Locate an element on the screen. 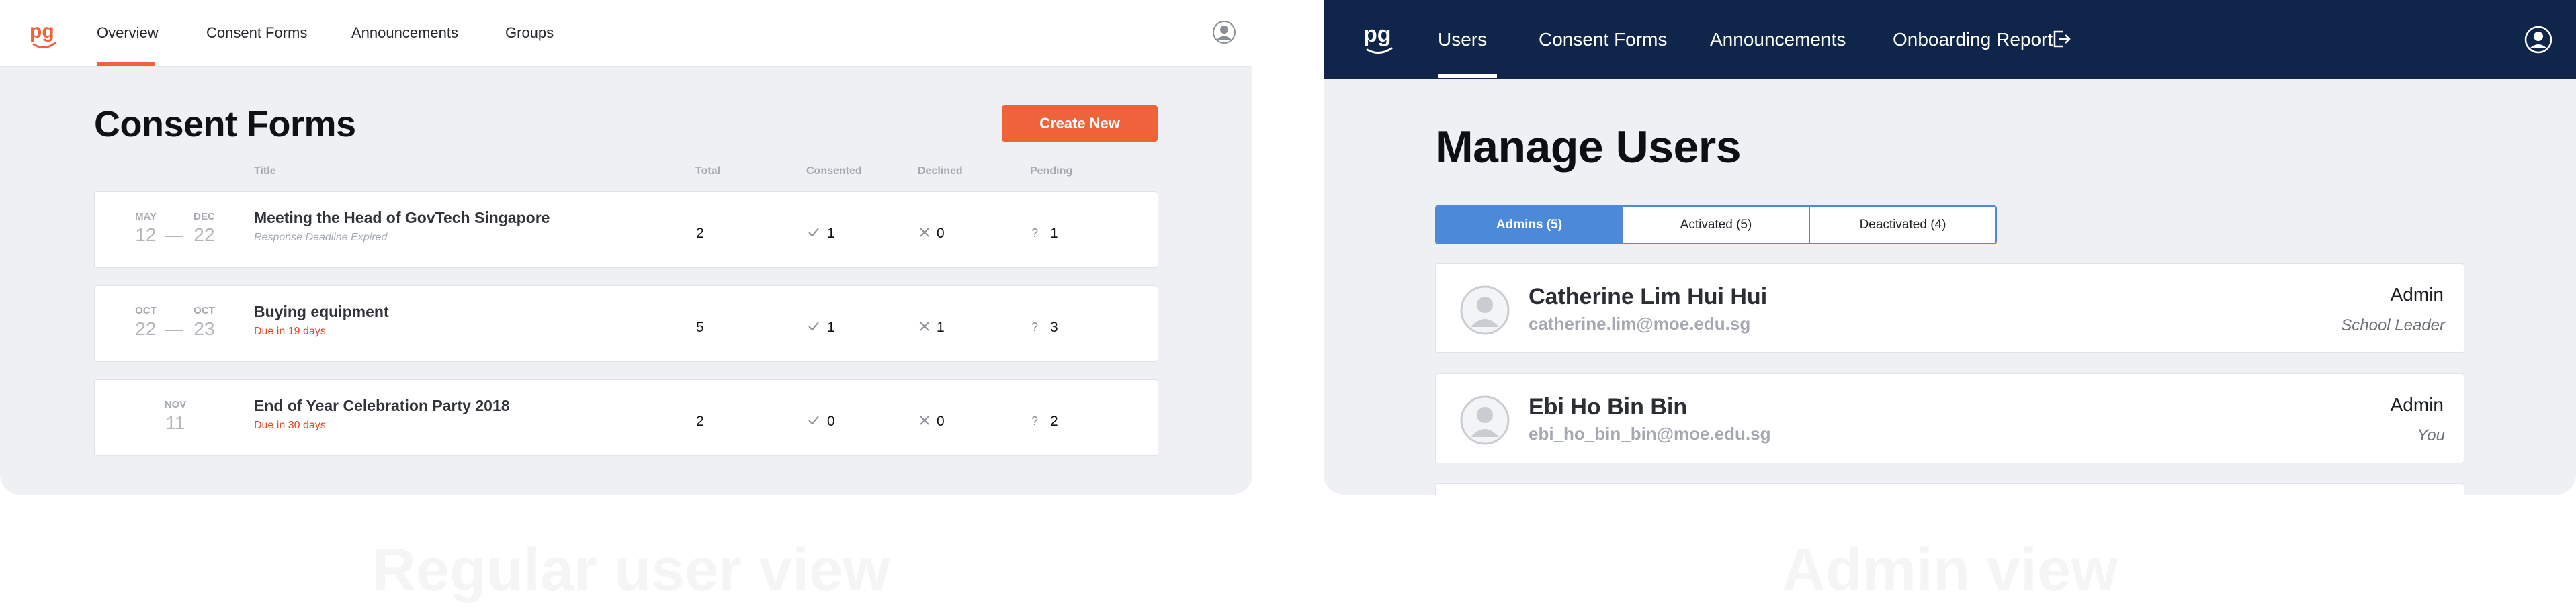 This screenshot has width=2576, height=613. tab-admins: Admins (5) is located at coordinates (1529, 225).